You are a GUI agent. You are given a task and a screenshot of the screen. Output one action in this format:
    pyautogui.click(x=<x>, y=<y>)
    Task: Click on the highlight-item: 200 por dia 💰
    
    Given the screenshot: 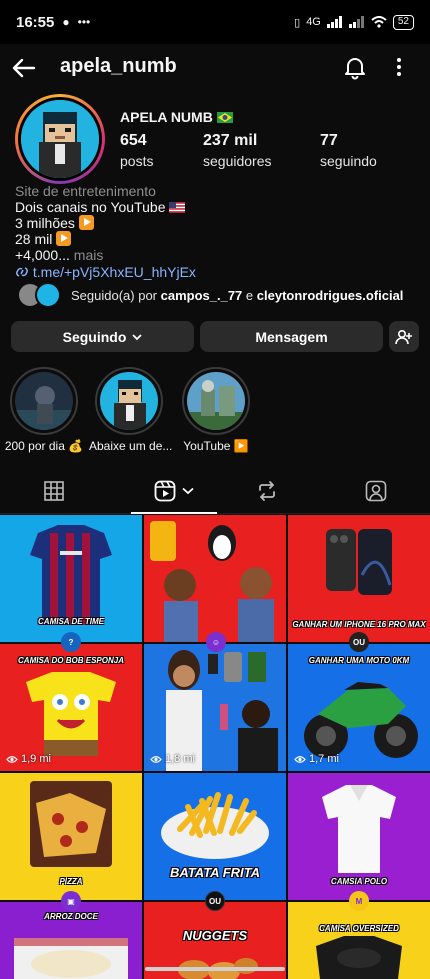 What is the action you would take?
    pyautogui.click(x=44, y=410)
    